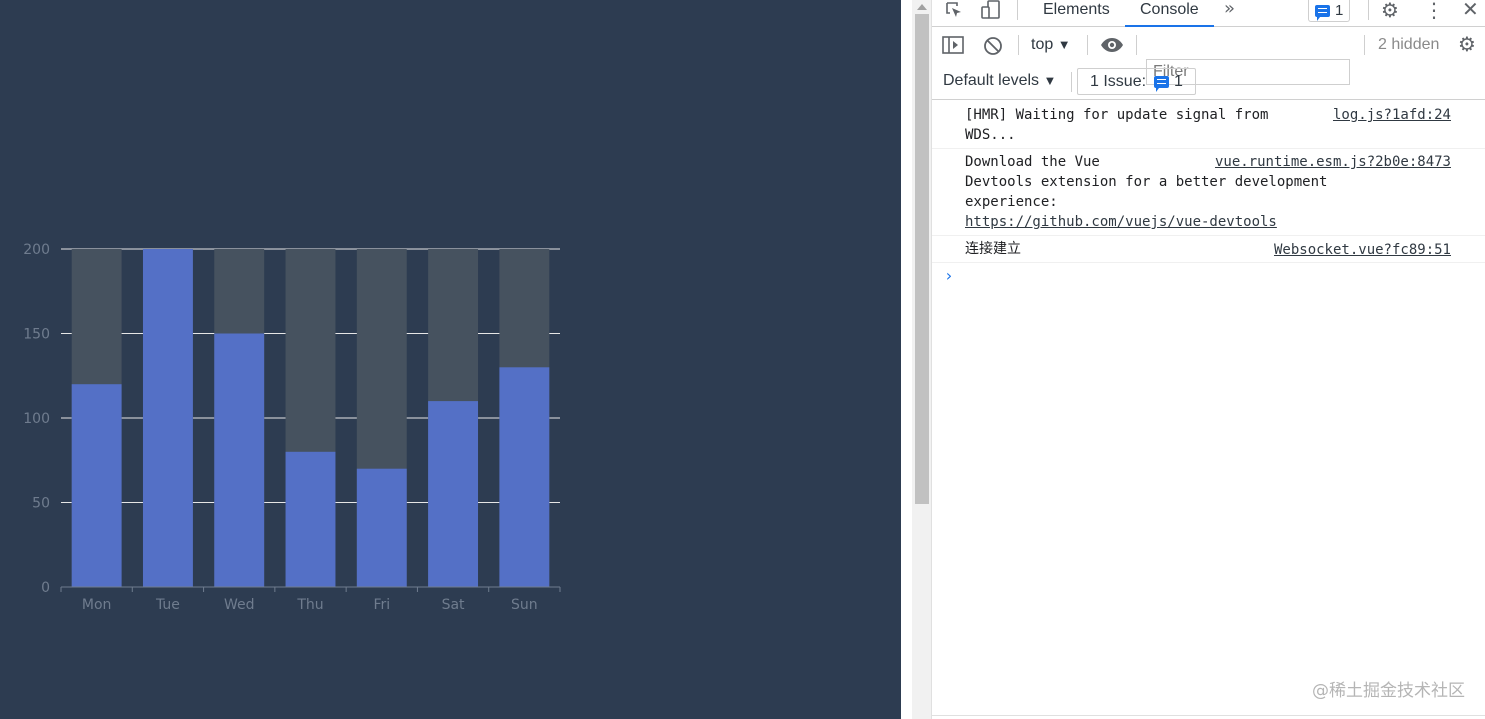 The width and height of the screenshot is (1485, 719). I want to click on log-levels-dropdown: Default levels ▼, so click(999, 81).